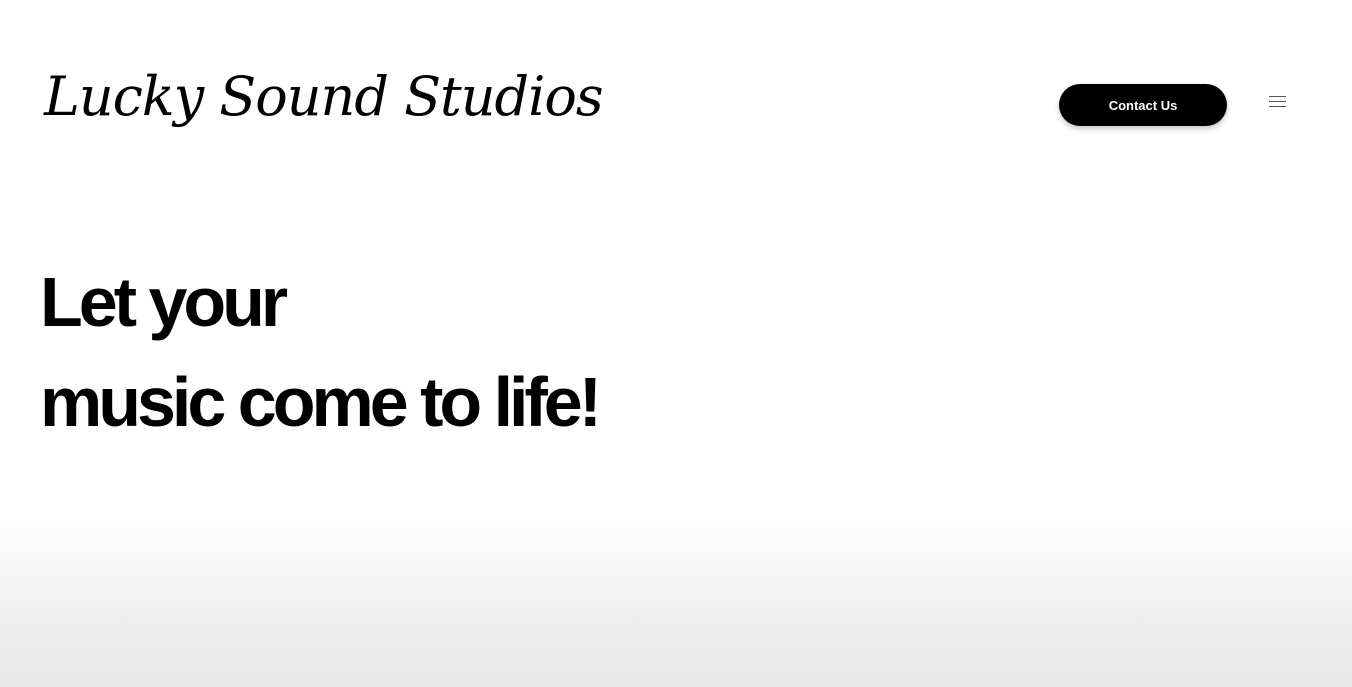 This screenshot has width=1352, height=687. I want to click on hero-heading: Let your music come to life!, so click(321, 352).